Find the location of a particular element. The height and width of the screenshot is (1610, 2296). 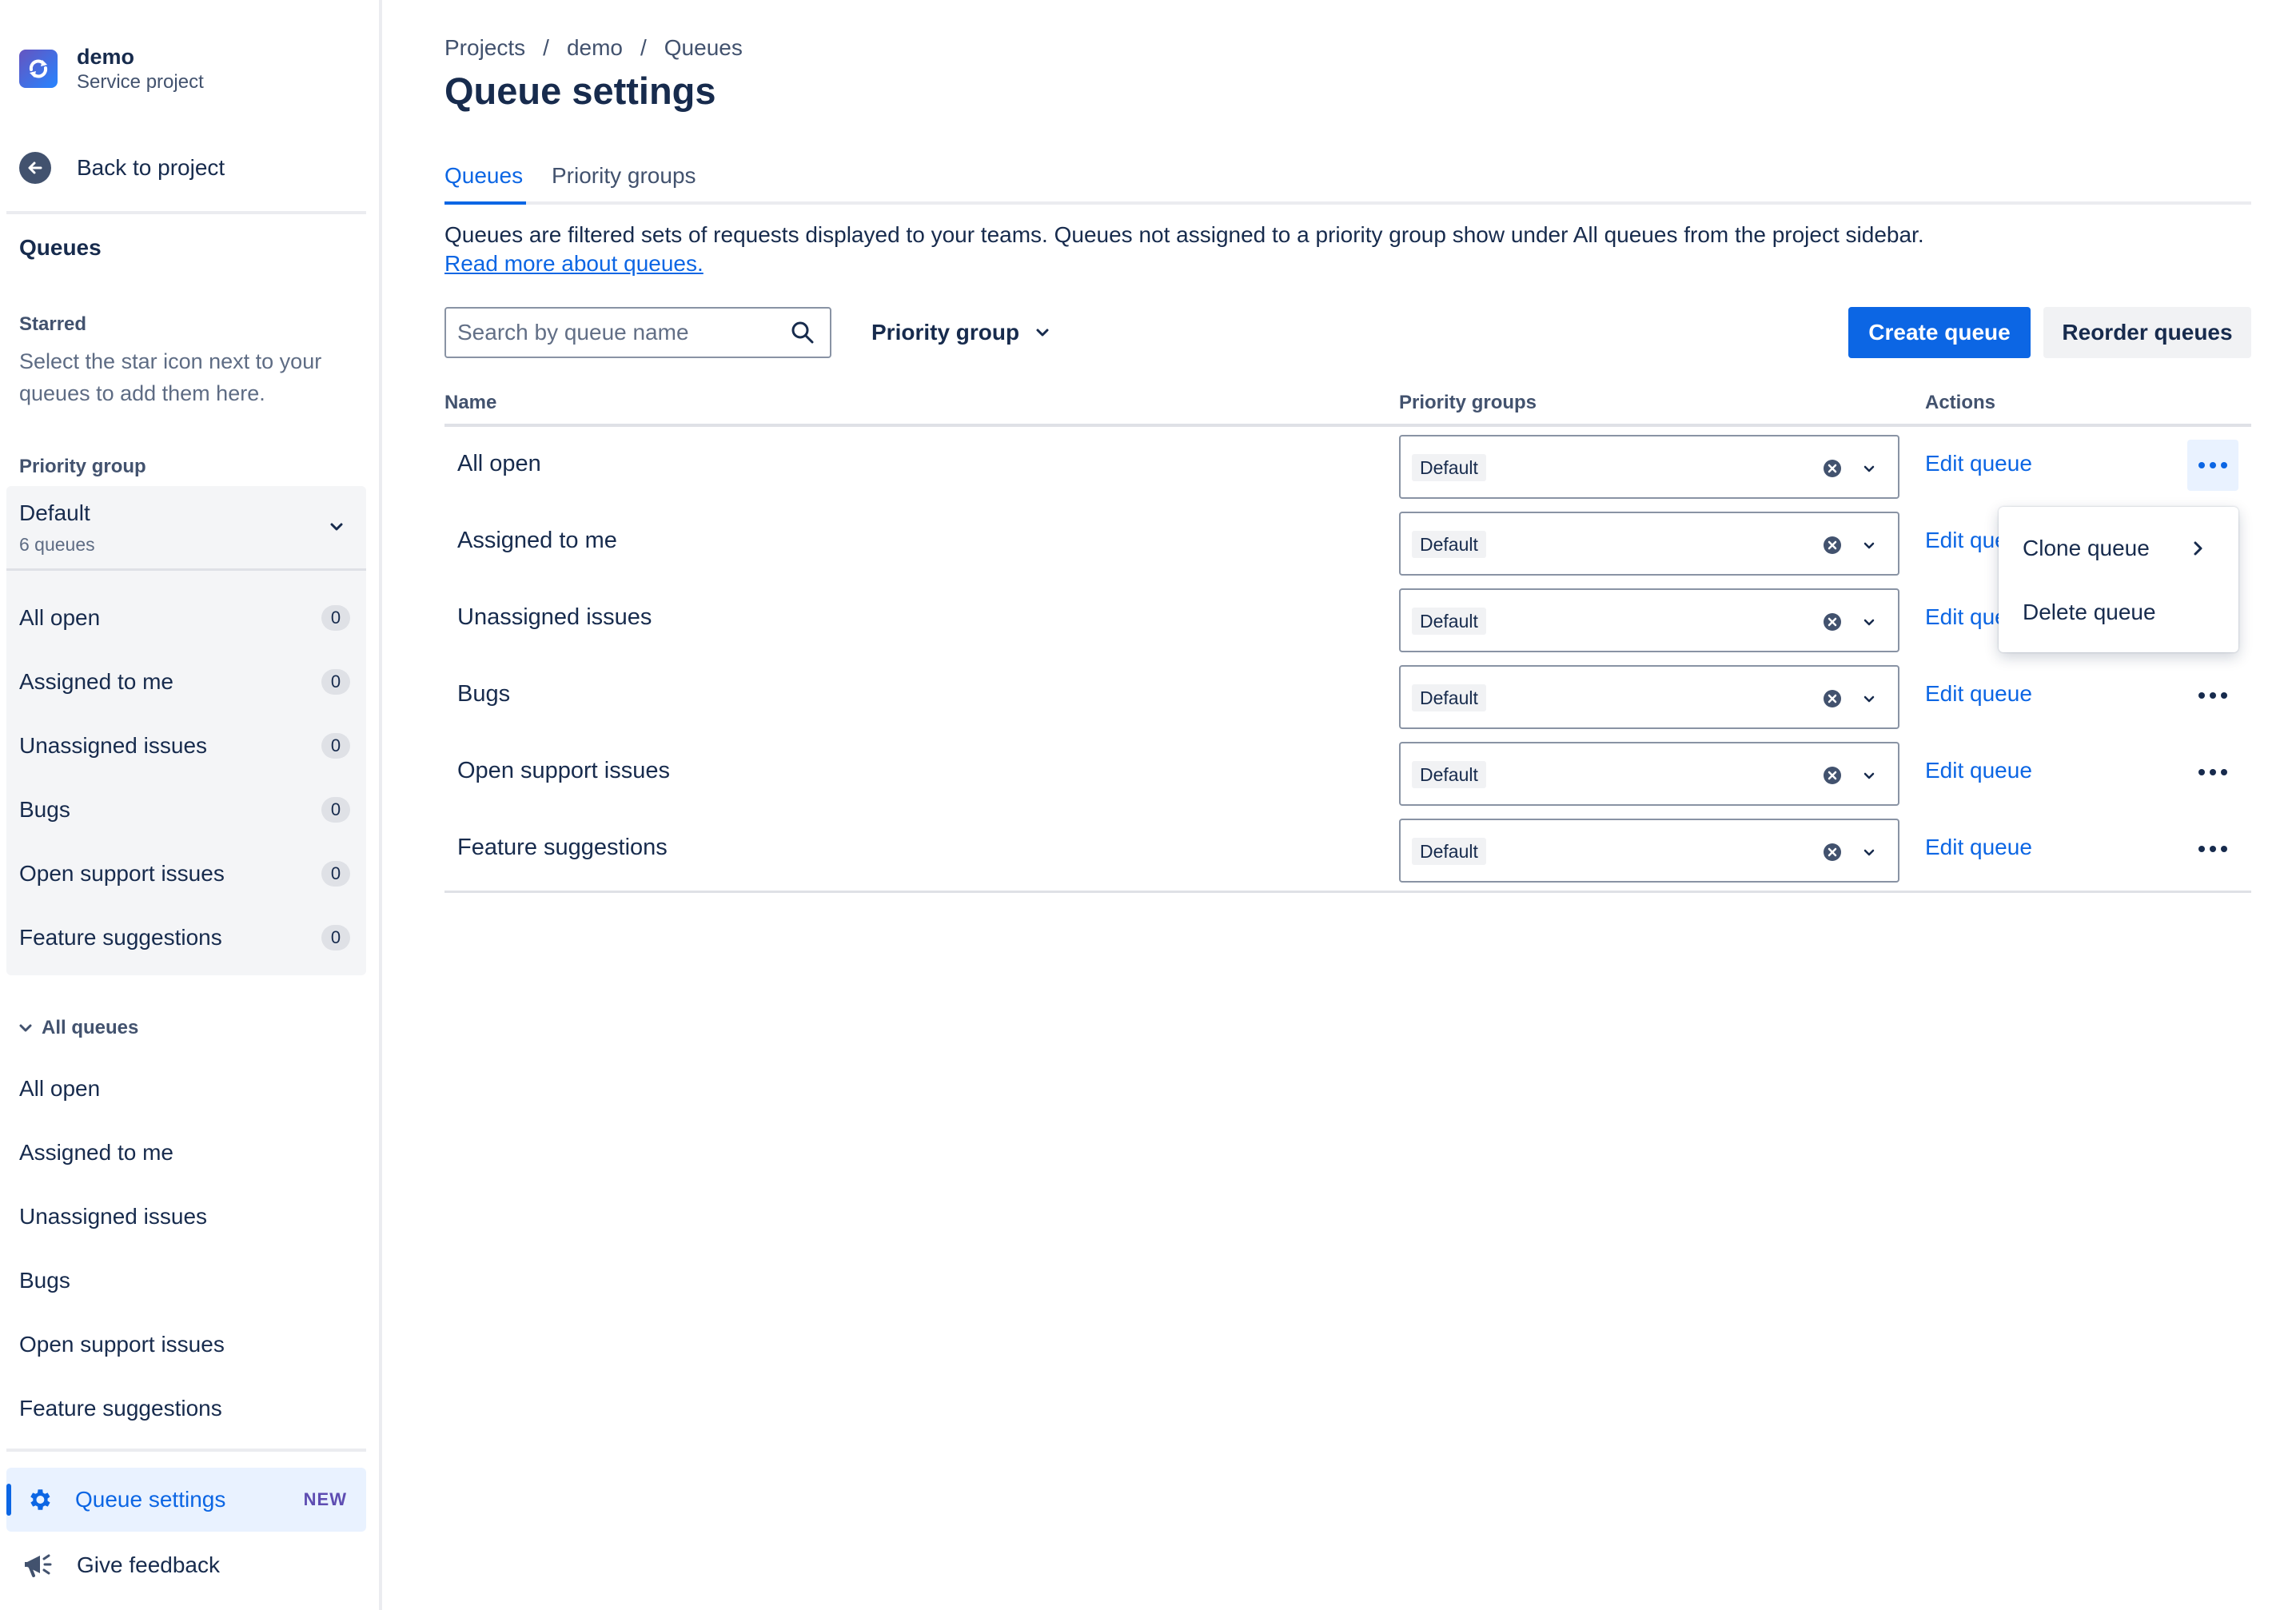

starred-heading: Starred is located at coordinates (53, 324).